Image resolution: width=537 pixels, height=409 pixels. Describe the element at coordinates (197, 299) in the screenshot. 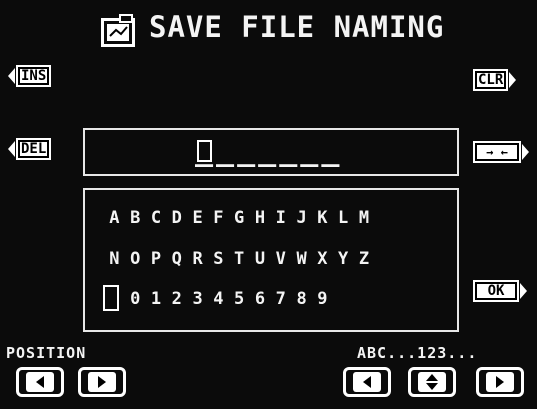

I see `char-key: 3` at that location.